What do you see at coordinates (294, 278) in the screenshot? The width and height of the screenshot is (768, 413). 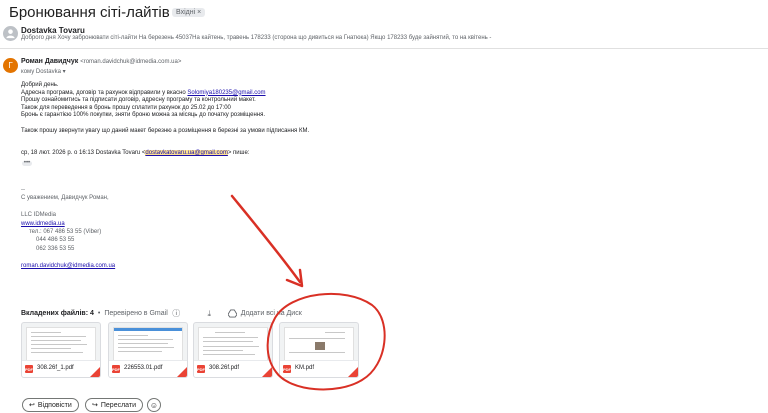 I see `annotation-arrow-head` at bounding box center [294, 278].